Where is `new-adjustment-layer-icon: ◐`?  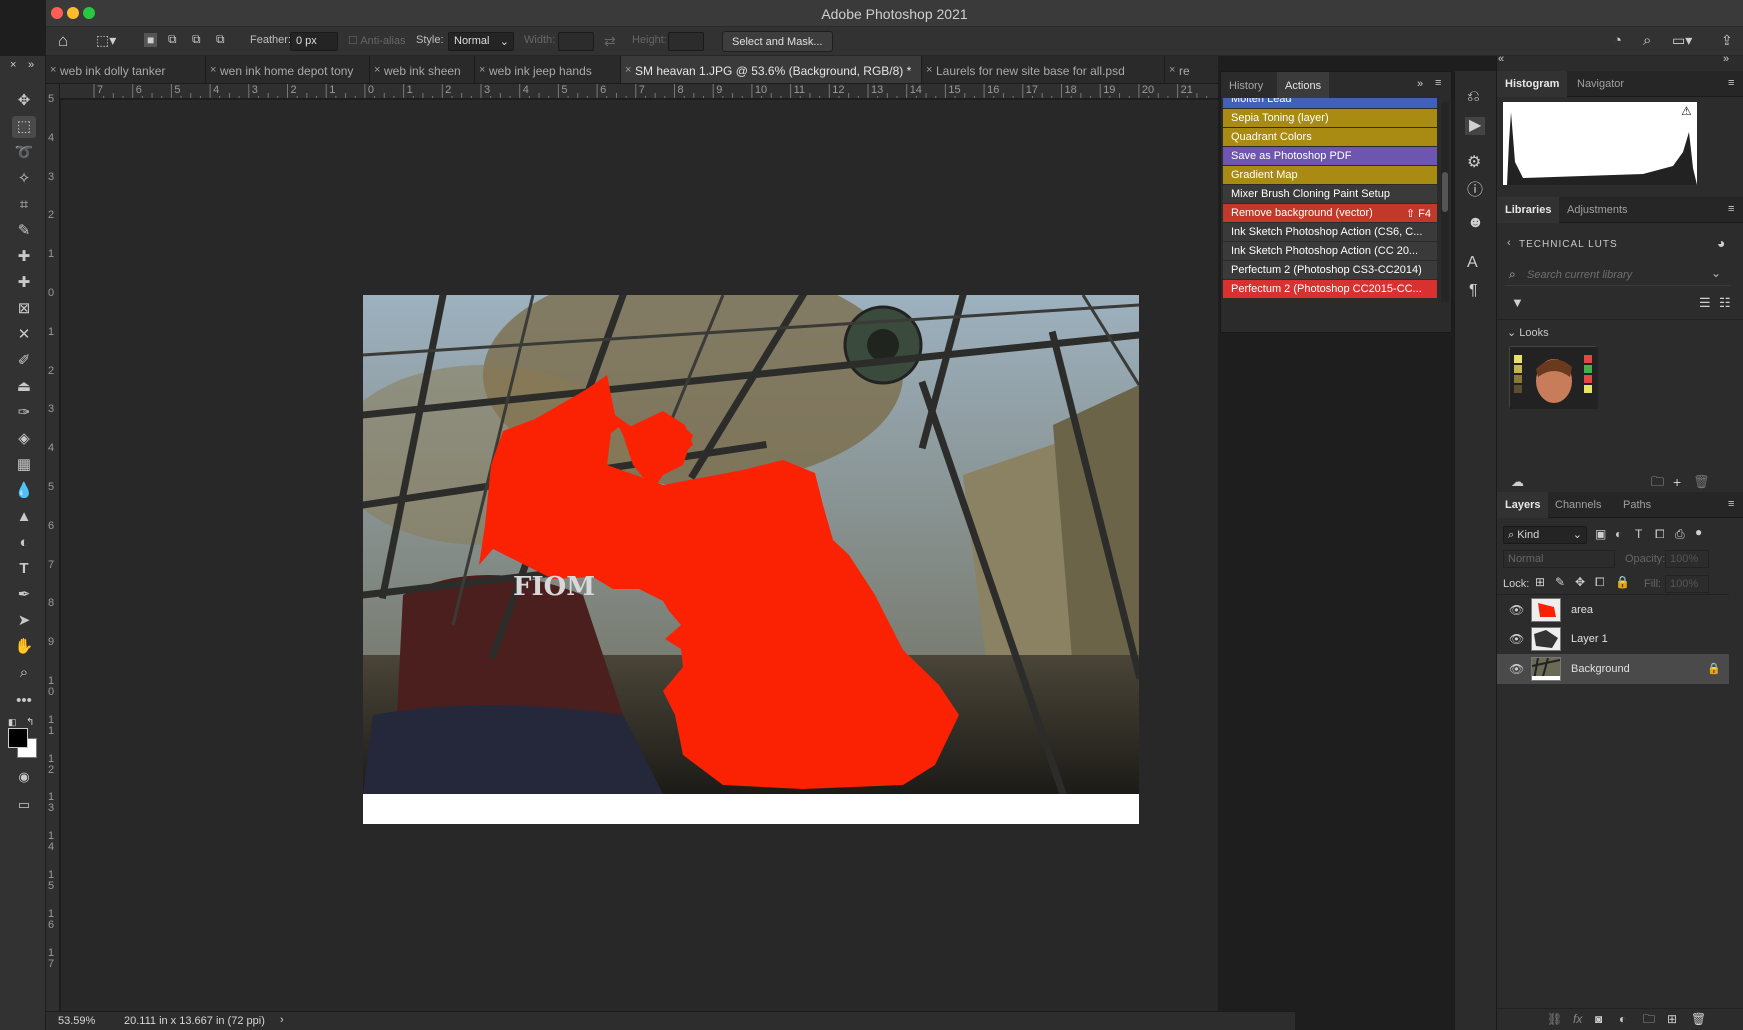 new-adjustment-layer-icon: ◐ is located at coordinates (1622, 1019).